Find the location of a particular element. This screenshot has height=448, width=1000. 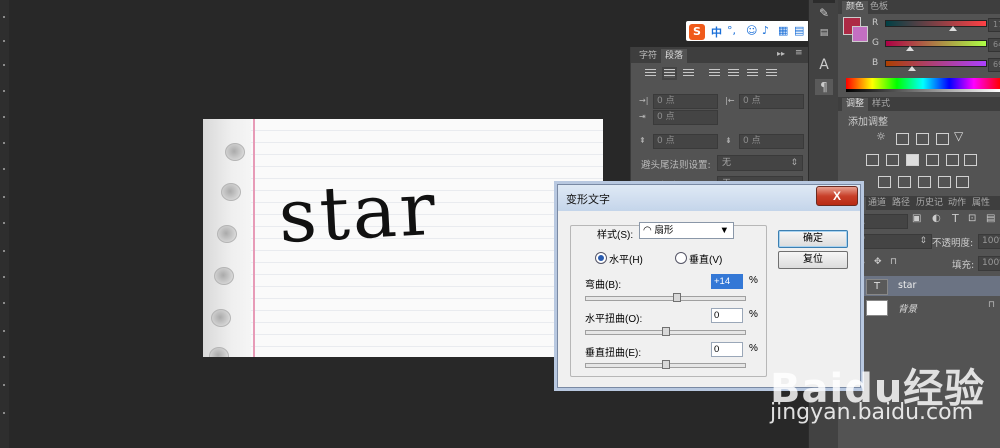

horizontal-distortion-input: 0 is located at coordinates (727, 315).